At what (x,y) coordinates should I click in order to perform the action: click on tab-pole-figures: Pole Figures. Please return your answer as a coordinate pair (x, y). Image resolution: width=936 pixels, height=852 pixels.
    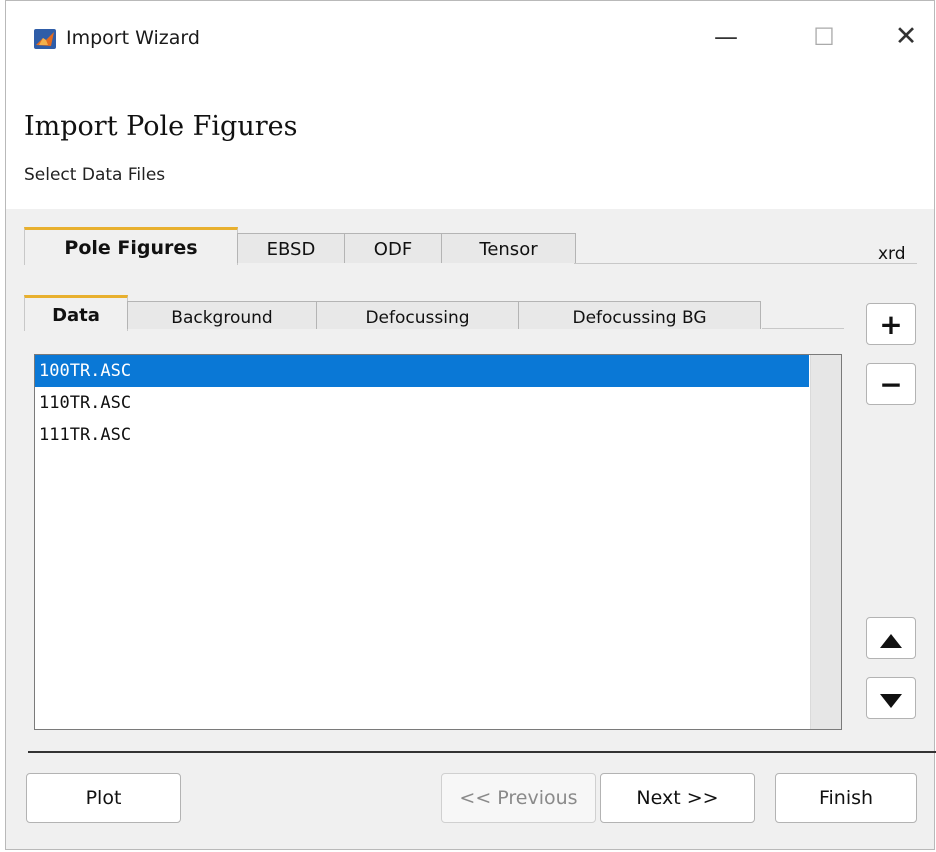
    Looking at the image, I should click on (131, 246).